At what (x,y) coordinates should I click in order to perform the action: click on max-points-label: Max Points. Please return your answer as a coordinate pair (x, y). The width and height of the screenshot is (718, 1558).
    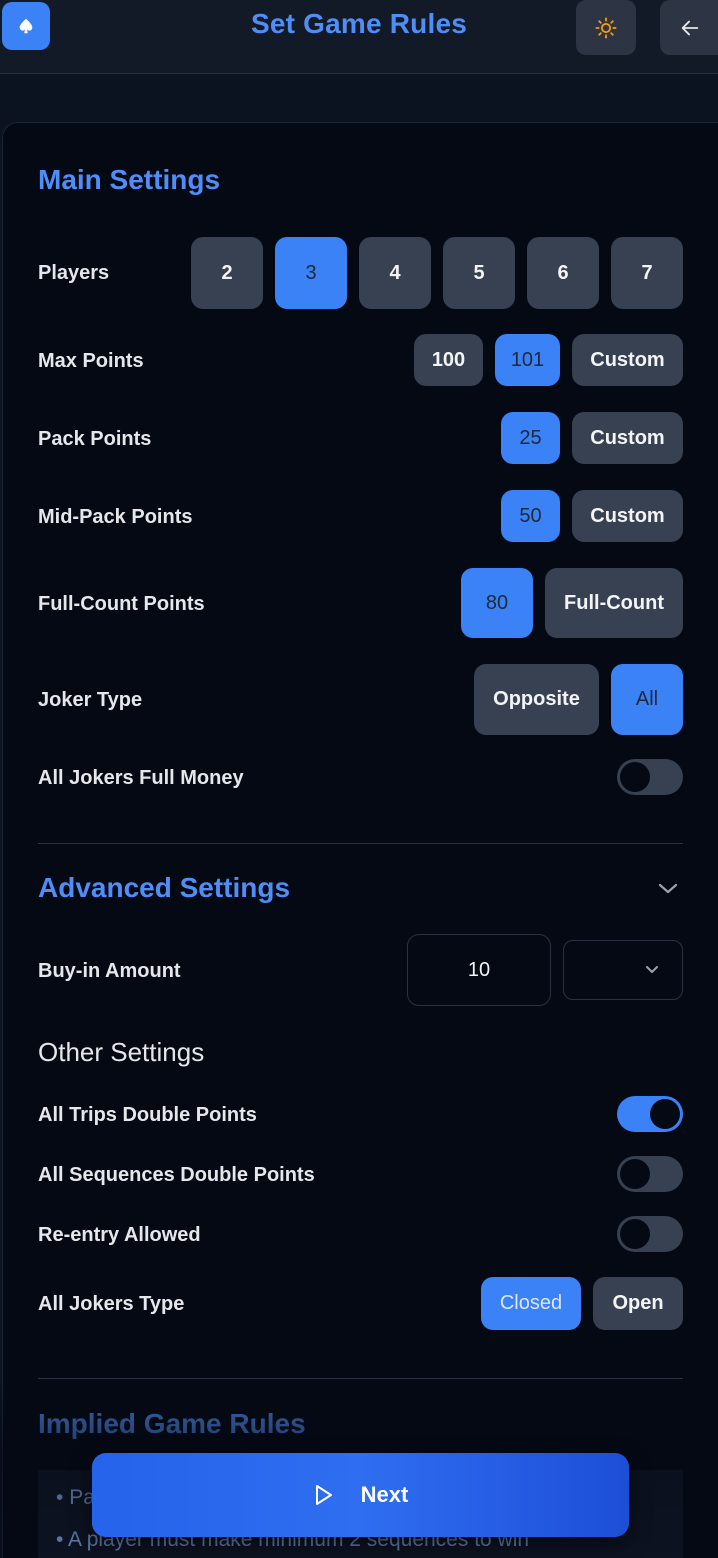
    Looking at the image, I should click on (91, 361).